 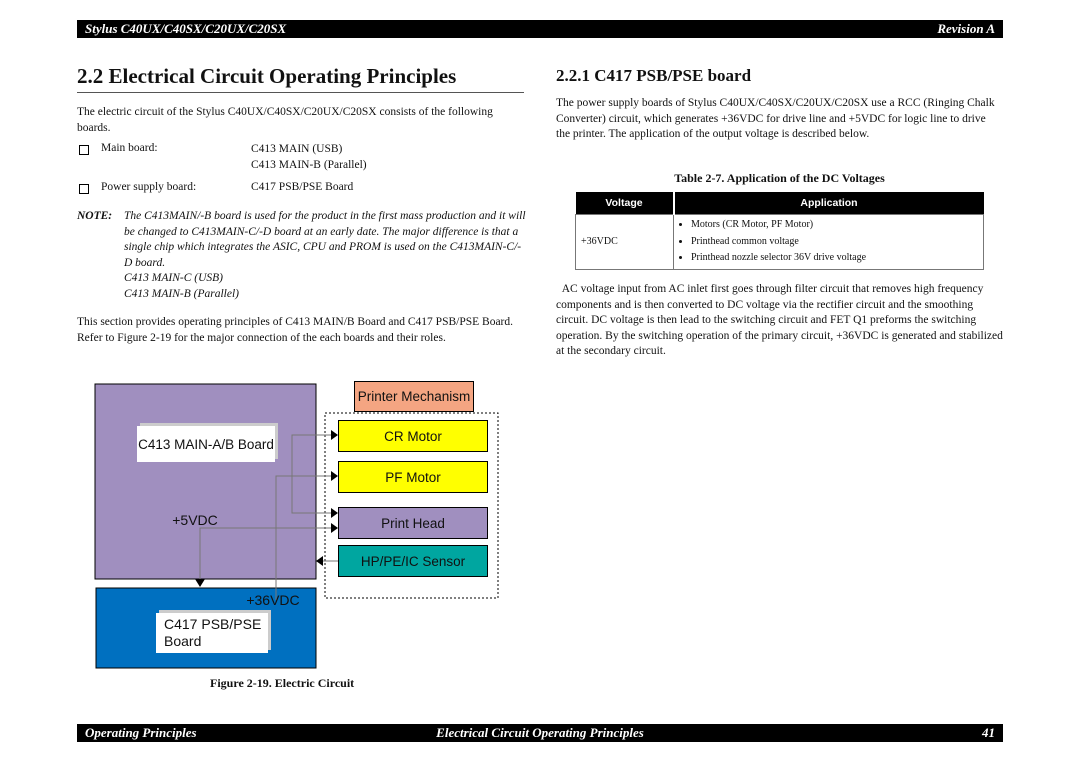 I want to click on psb-label-line: C417 PSB/PSE, so click(x=213, y=624).